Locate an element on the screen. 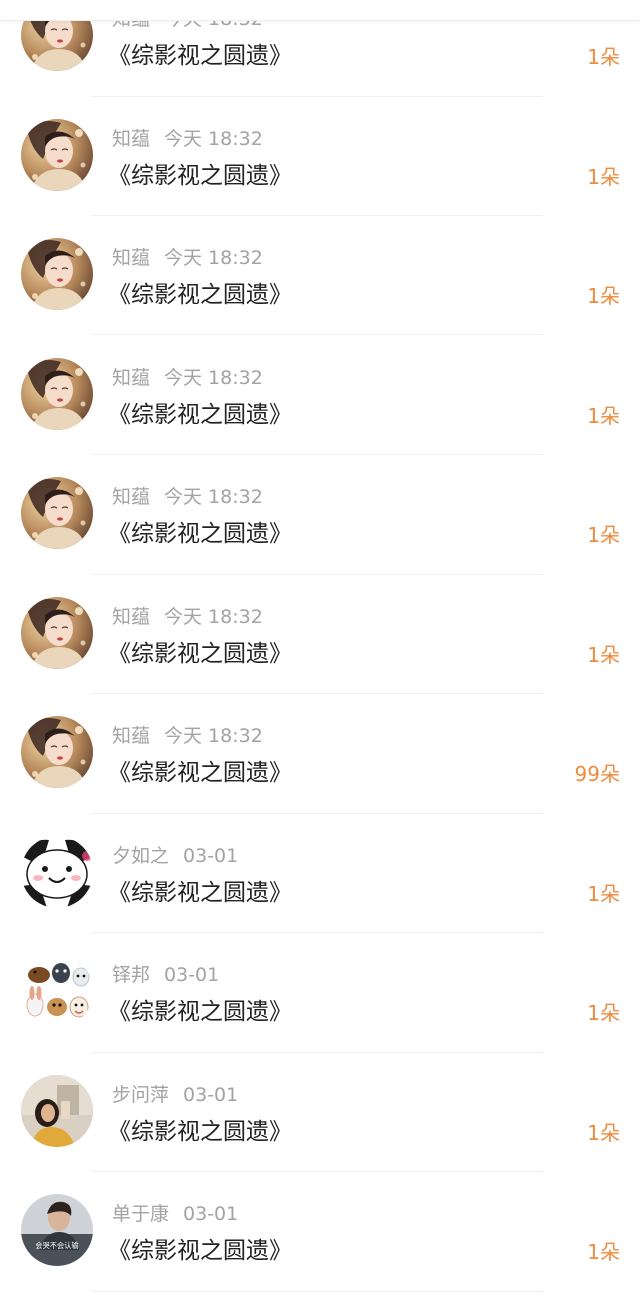  top-bar is located at coordinates (320, 10).